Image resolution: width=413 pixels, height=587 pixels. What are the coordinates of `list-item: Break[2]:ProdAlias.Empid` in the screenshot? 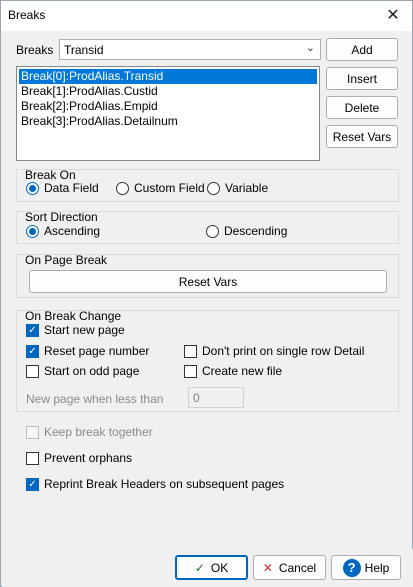 It's located at (168, 106).